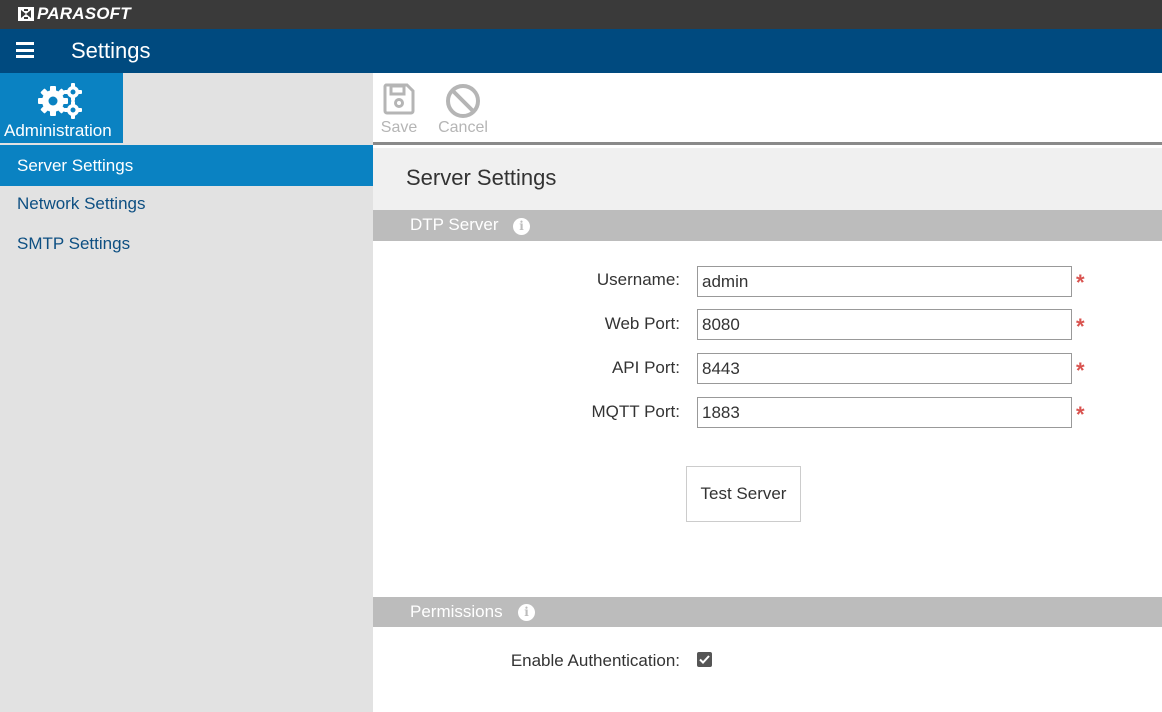 The width and height of the screenshot is (1162, 712). What do you see at coordinates (399, 99) in the screenshot?
I see `floppy-disk-icon` at bounding box center [399, 99].